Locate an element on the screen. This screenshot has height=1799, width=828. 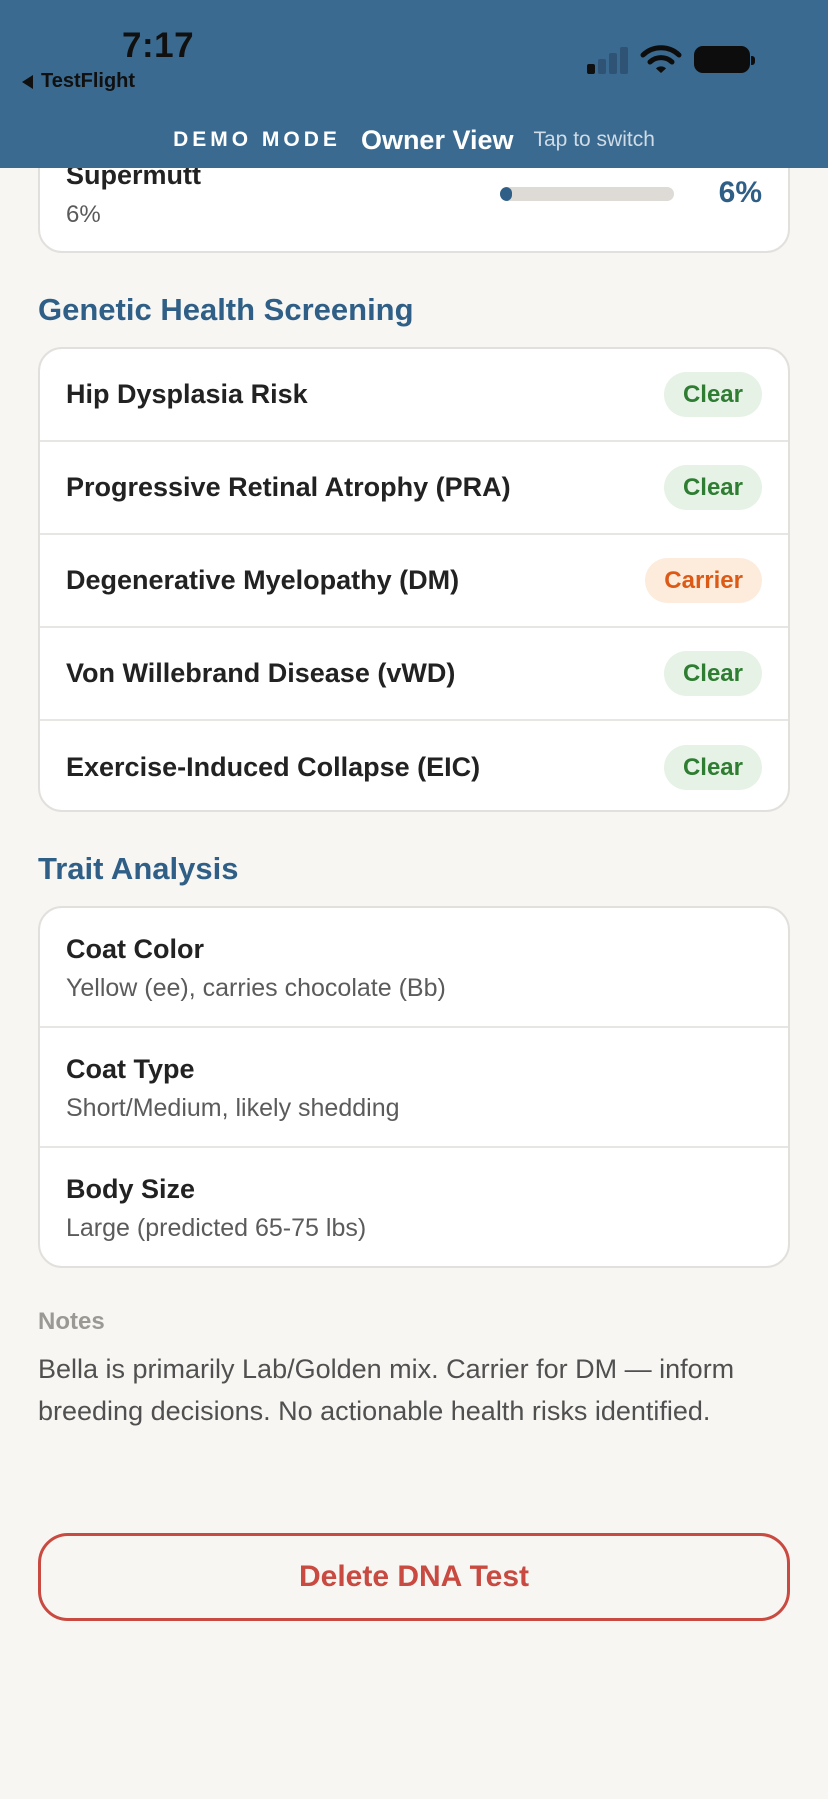
trait-label: Coat Type is located at coordinates (130, 1069).